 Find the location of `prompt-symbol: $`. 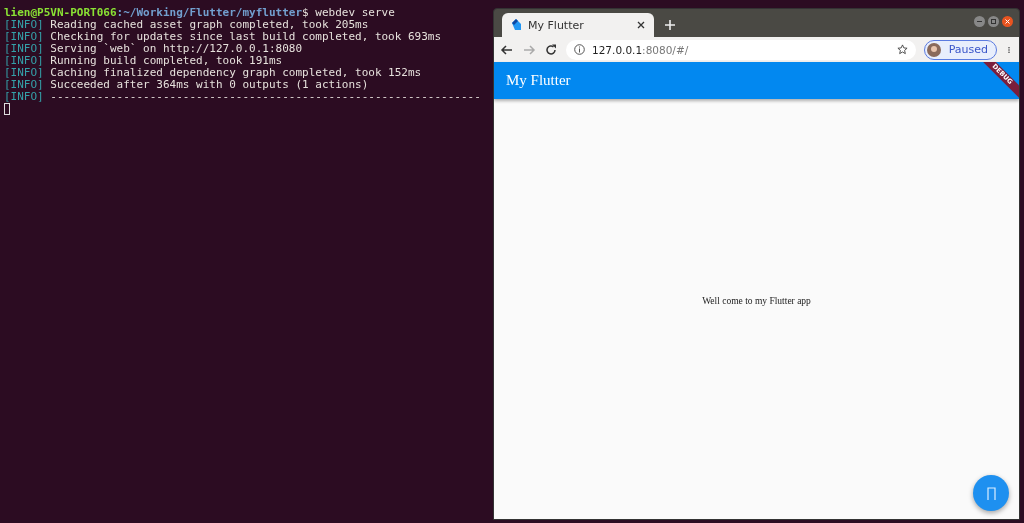

prompt-symbol: $ is located at coordinates (305, 13).